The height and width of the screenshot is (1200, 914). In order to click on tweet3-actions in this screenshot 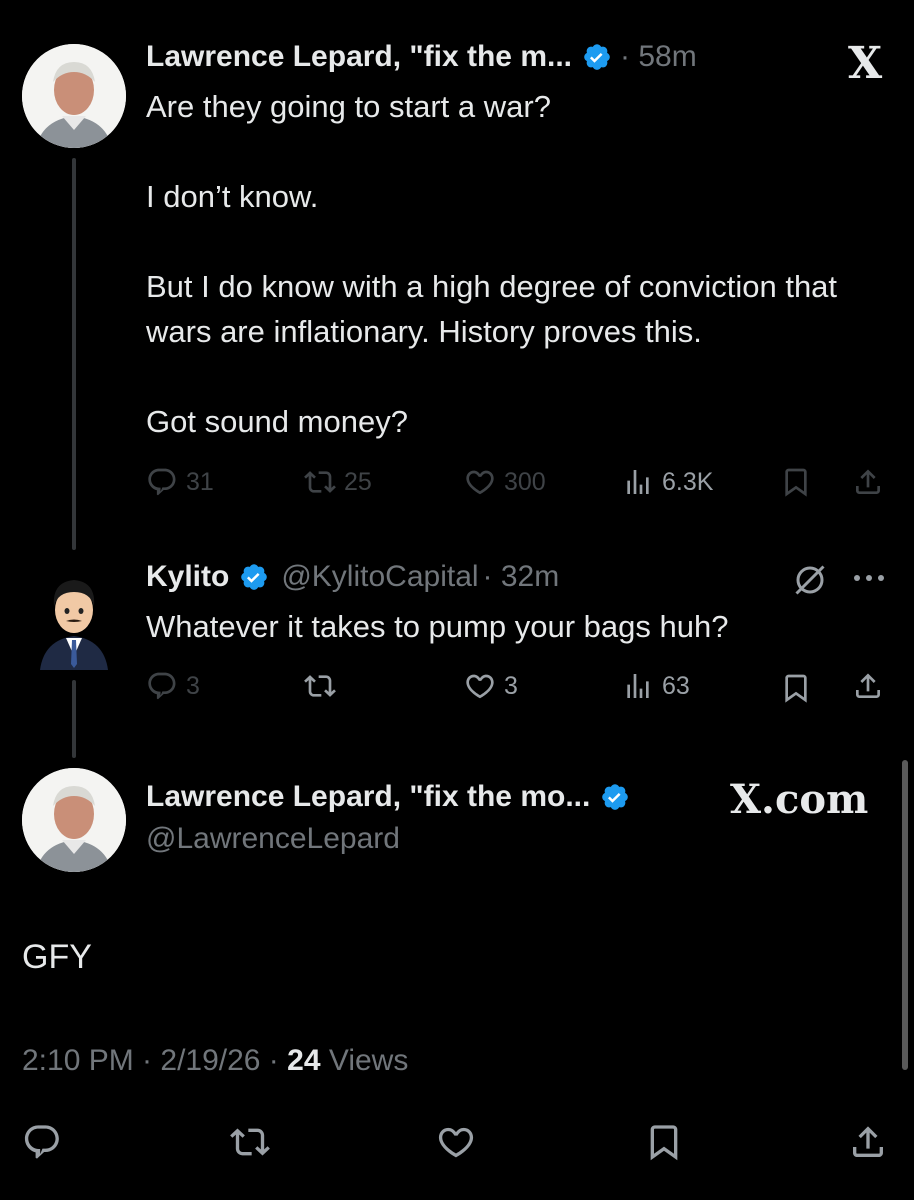, I will do `click(457, 1144)`.